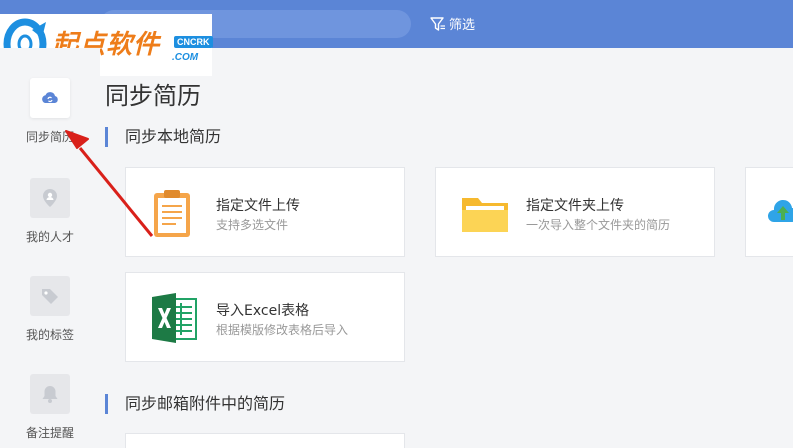 The image size is (793, 448). Describe the element at coordinates (50, 394) in the screenshot. I see `bell-icon` at that location.